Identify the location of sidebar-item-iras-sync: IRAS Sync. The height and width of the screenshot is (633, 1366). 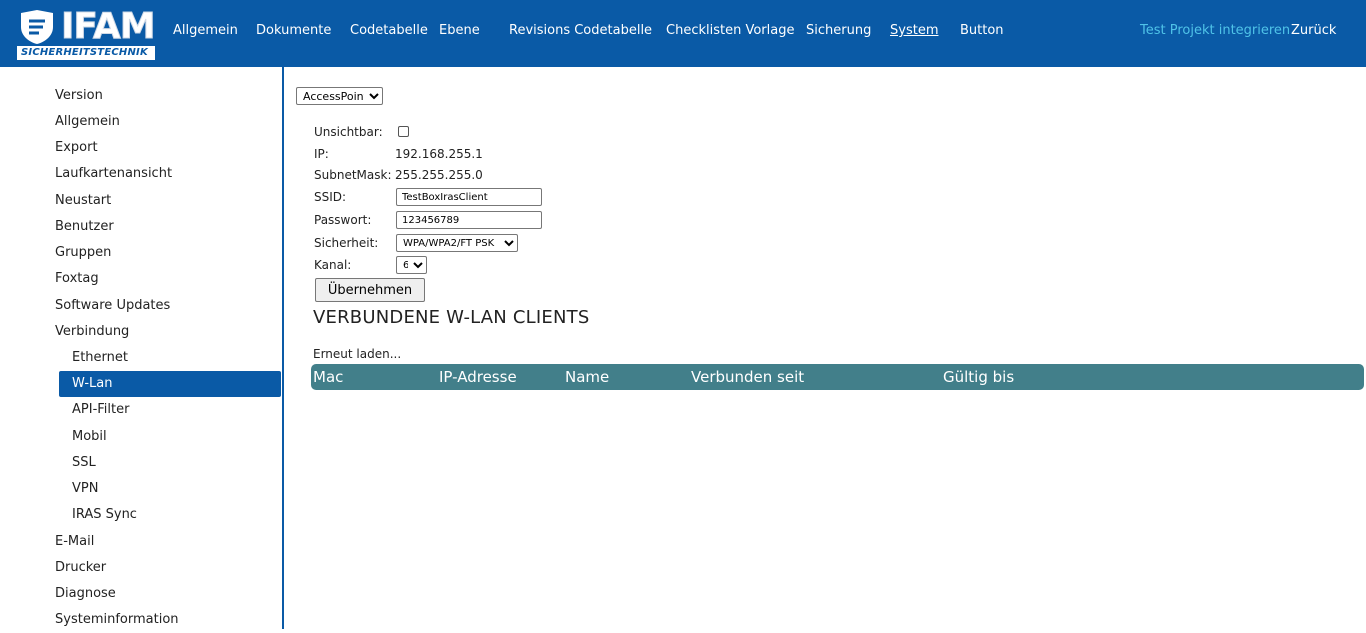
(104, 515).